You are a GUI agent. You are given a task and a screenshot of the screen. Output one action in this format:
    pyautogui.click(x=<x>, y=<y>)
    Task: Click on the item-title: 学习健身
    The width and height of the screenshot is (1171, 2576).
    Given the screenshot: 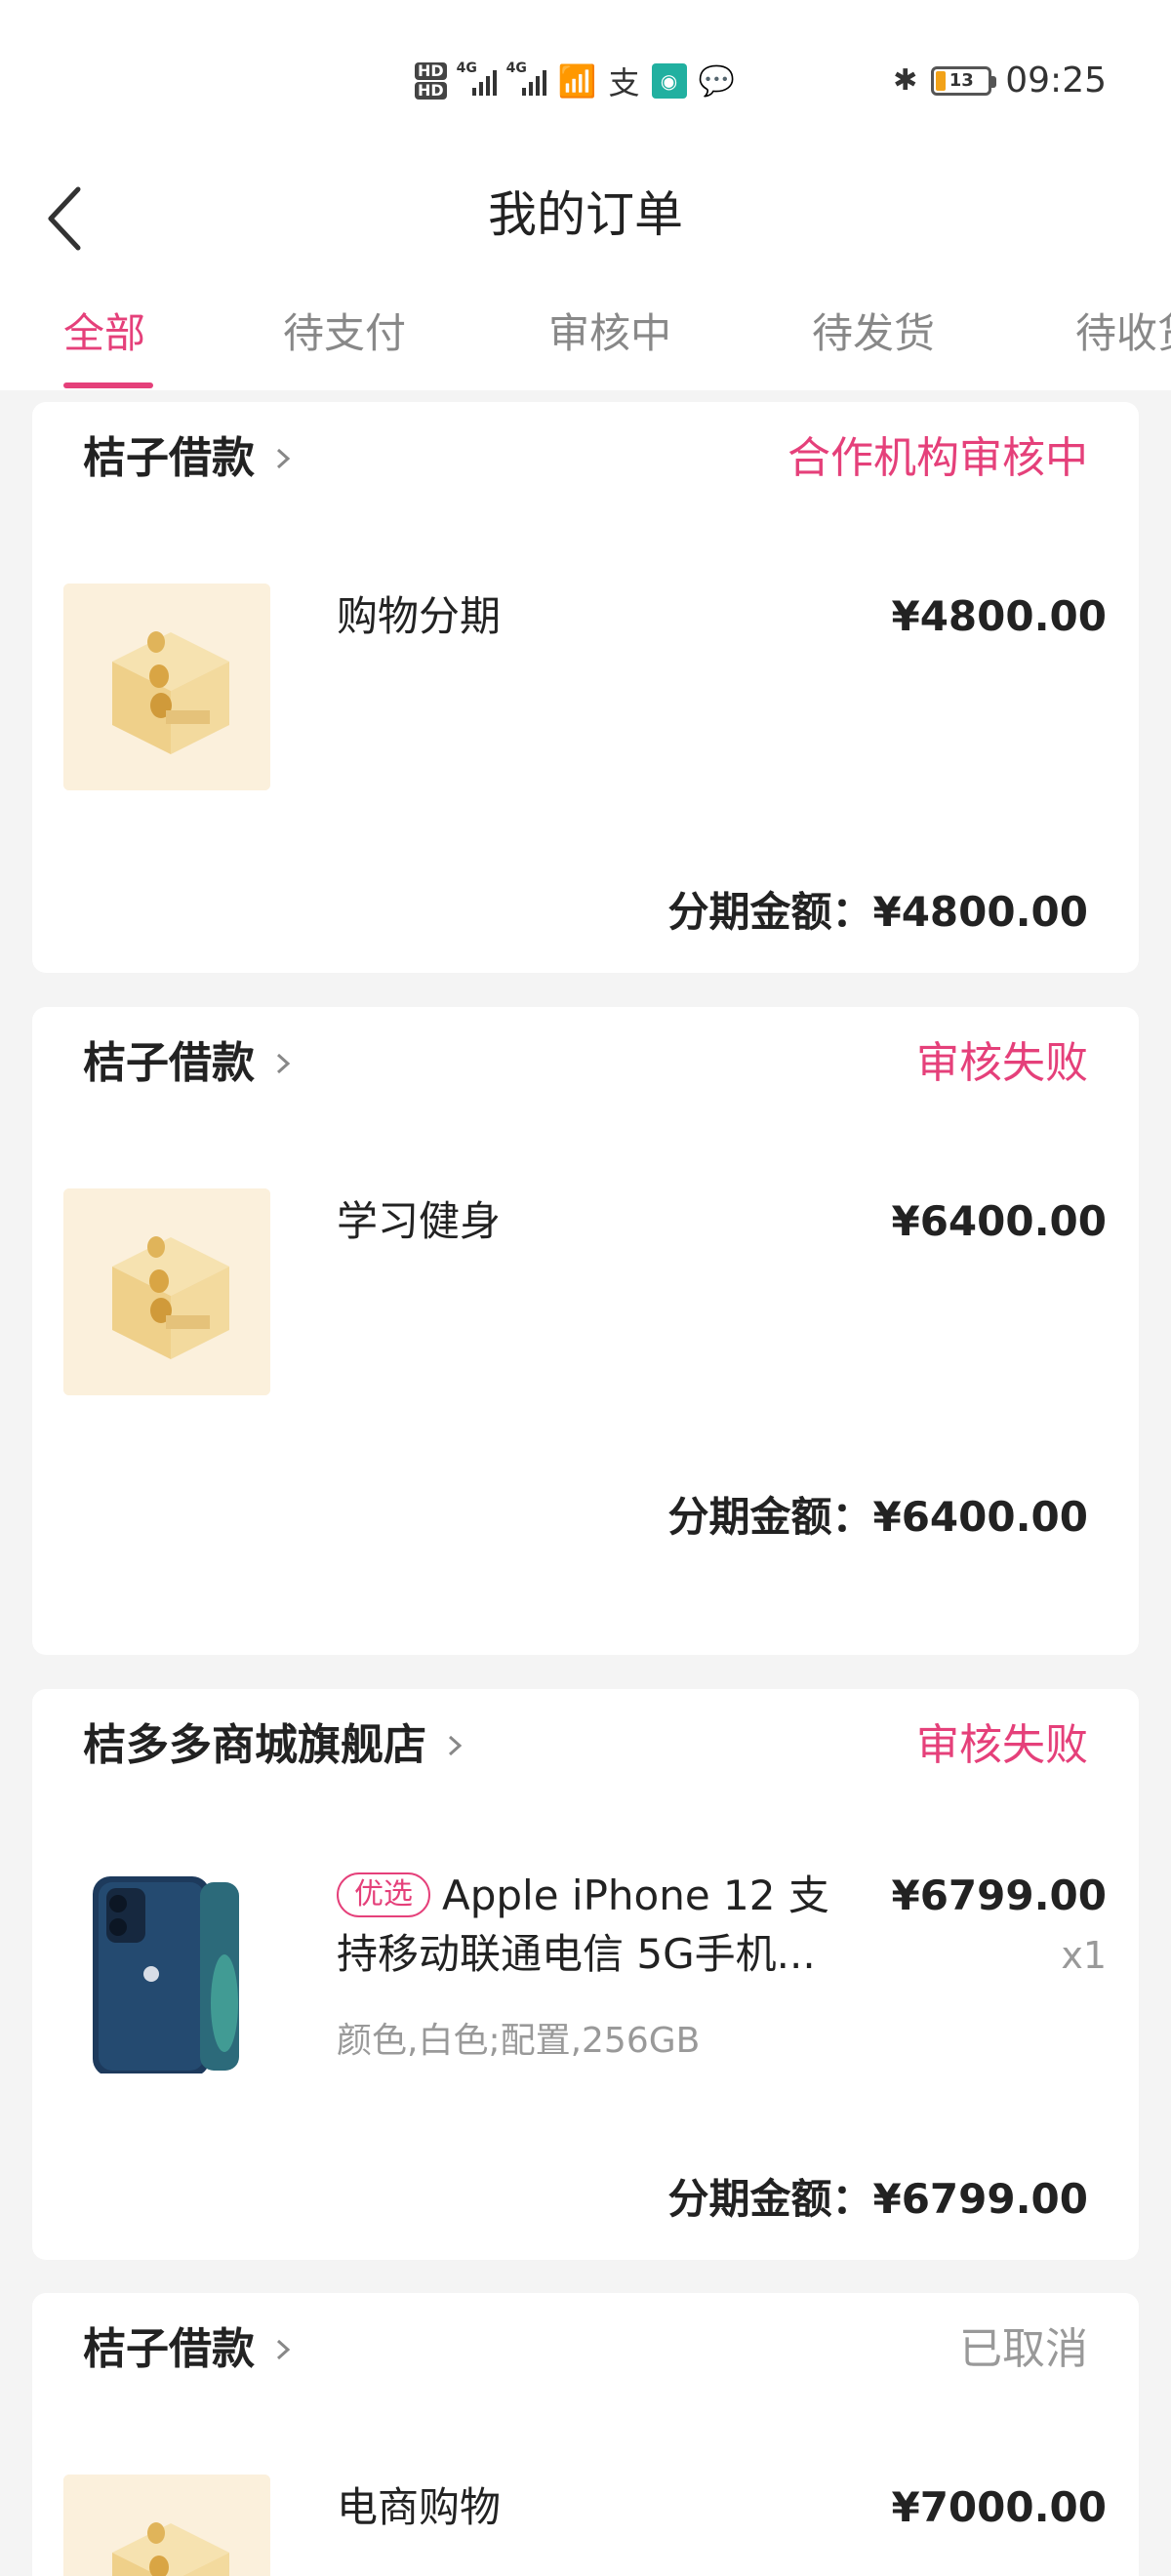 What is the action you would take?
    pyautogui.click(x=419, y=1221)
    